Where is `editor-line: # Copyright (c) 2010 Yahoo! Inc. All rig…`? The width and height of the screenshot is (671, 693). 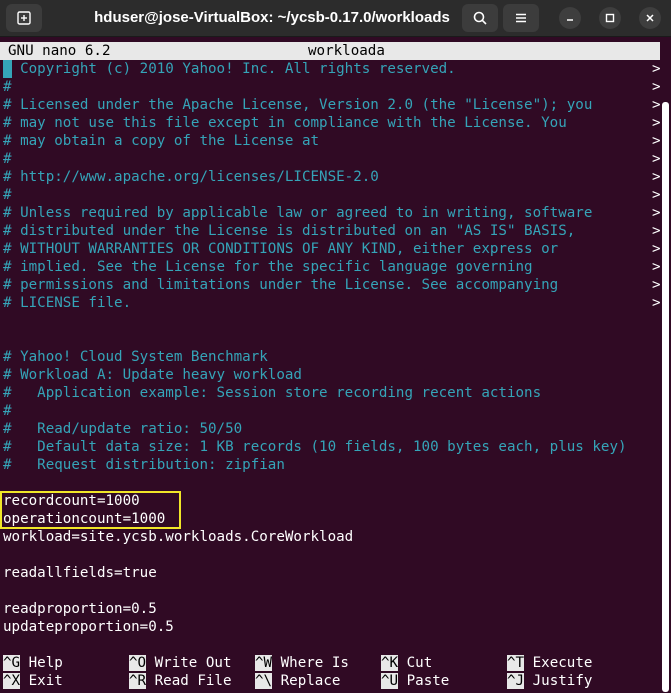 editor-line: # Copyright (c) 2010 Yahoo! Inc. All rig… is located at coordinates (229, 69).